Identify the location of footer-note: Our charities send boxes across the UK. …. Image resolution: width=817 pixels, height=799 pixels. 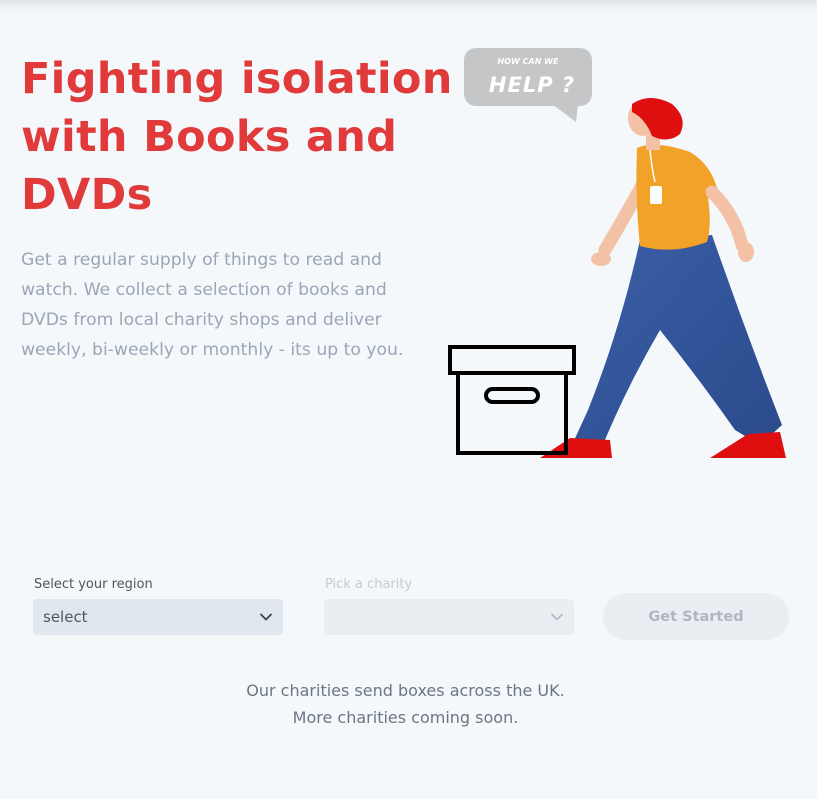
(405, 704).